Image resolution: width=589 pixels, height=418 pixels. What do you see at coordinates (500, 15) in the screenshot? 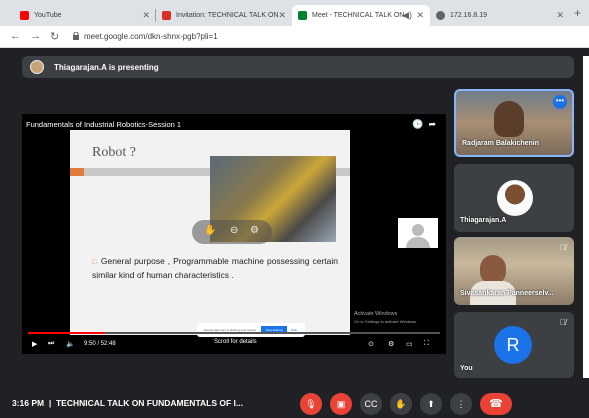
I see `tab-ip: 172.16.8.19 ✕` at bounding box center [500, 15].